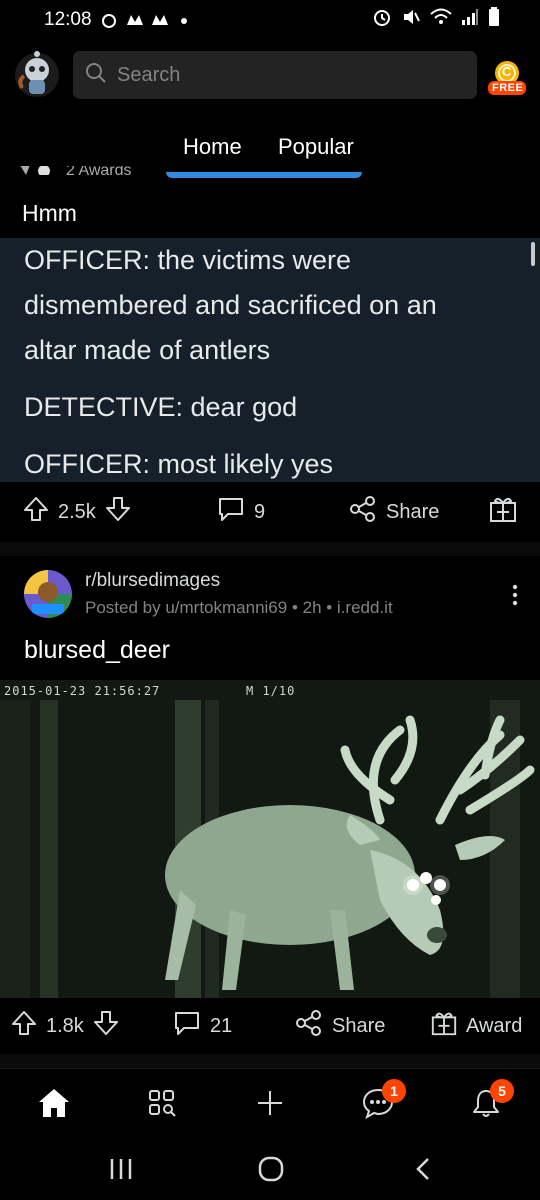  Describe the element at coordinates (507, 71) in the screenshot. I see `coin-letter: C` at that location.